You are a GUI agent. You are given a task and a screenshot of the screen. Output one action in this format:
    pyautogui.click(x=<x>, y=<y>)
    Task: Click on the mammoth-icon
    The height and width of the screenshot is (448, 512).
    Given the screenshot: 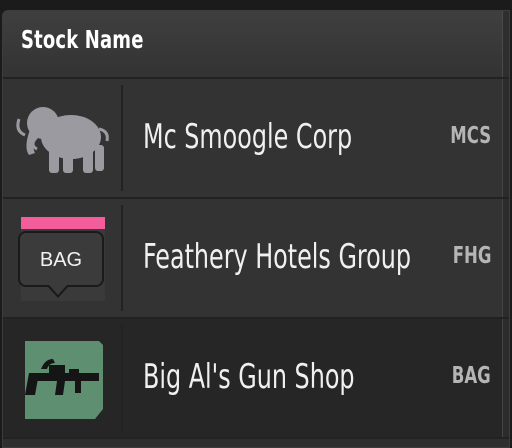 What is the action you would take?
    pyautogui.click(x=62, y=140)
    